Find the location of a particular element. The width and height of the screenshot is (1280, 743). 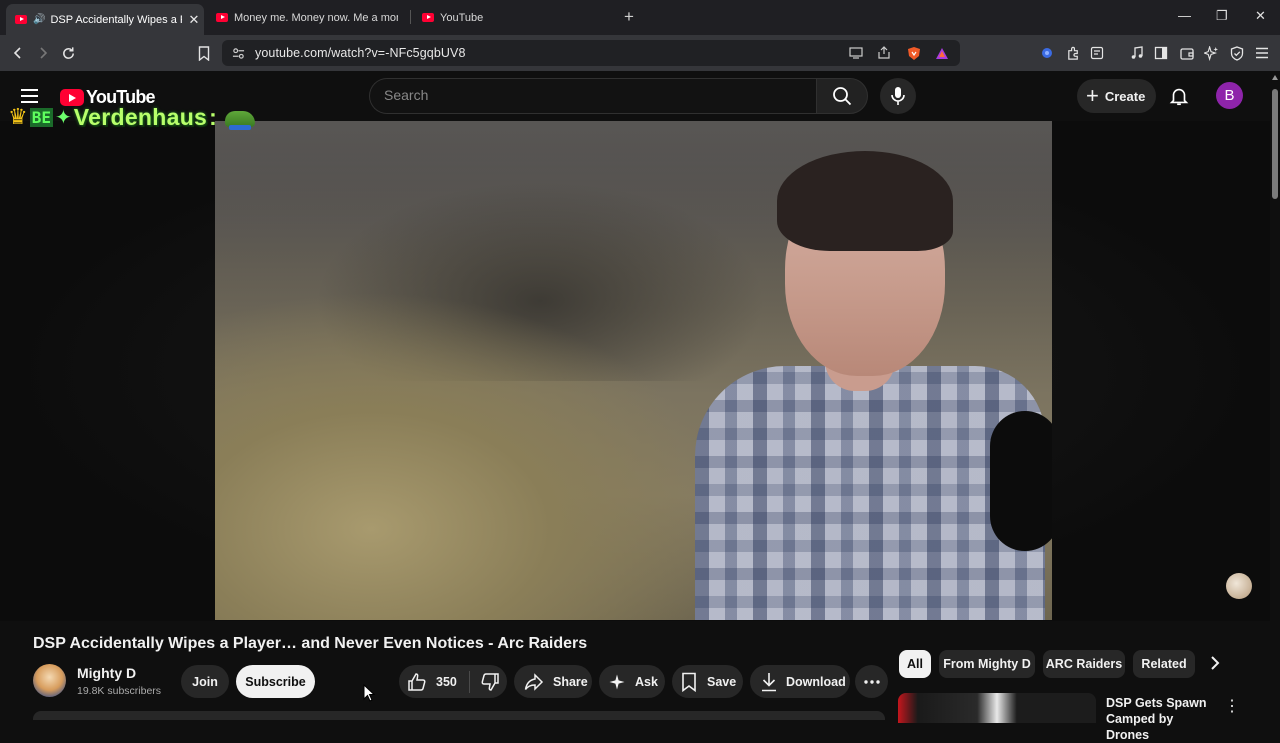

tab-title: YouTube is located at coordinates (462, 17).